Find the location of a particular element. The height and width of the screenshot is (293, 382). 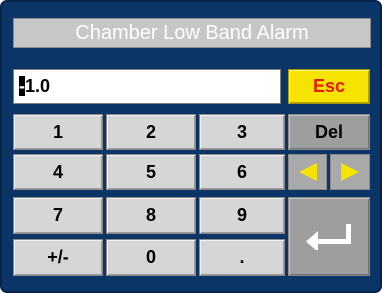

enter-button is located at coordinates (329, 236).